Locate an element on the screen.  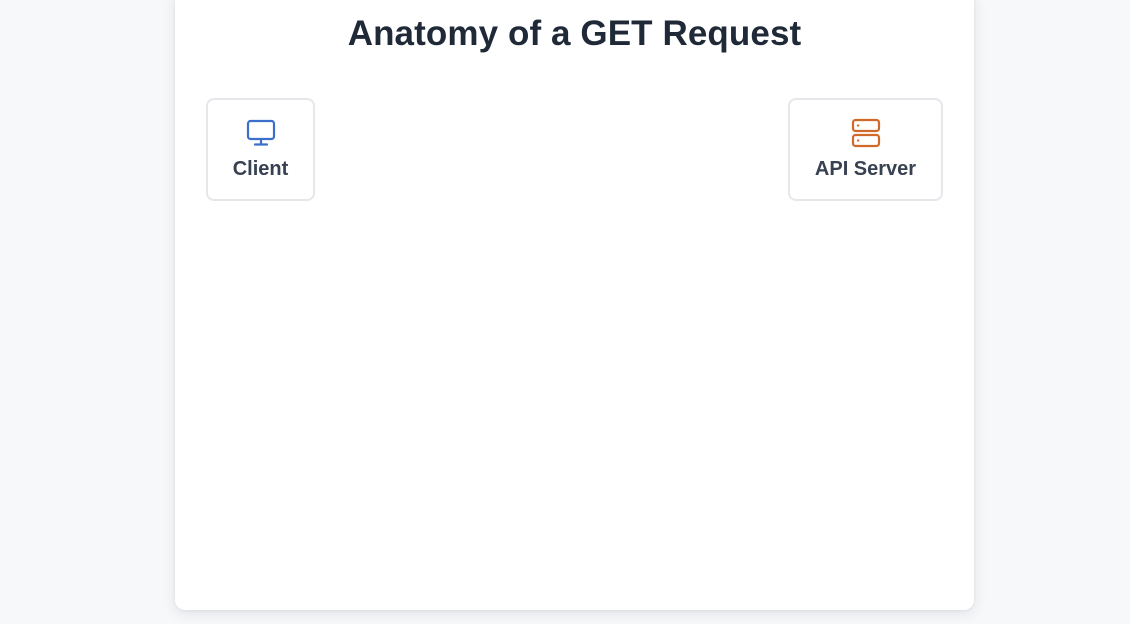
client-label: Client is located at coordinates (260, 169).